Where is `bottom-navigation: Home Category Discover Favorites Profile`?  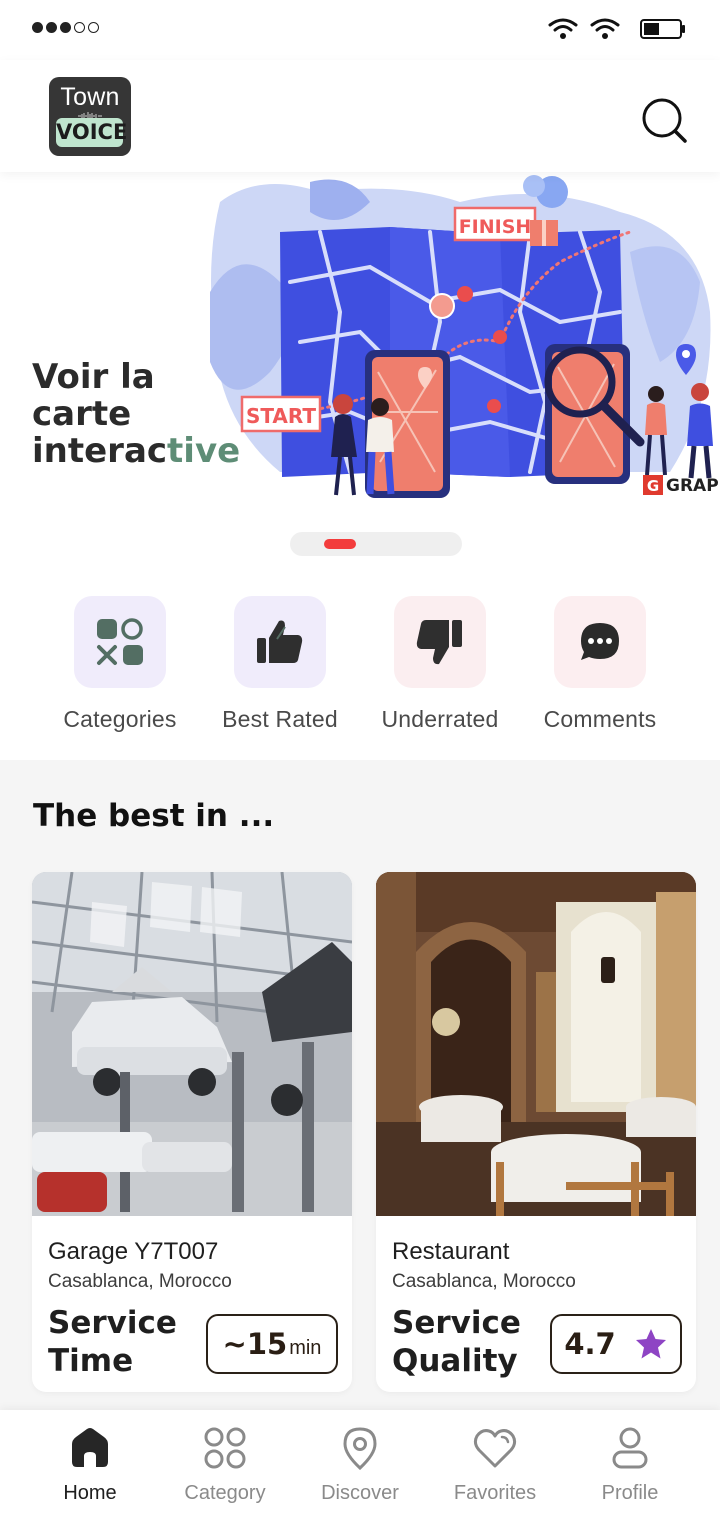
bottom-navigation: Home Category Discover Favorites Profile is located at coordinates (360, 1465).